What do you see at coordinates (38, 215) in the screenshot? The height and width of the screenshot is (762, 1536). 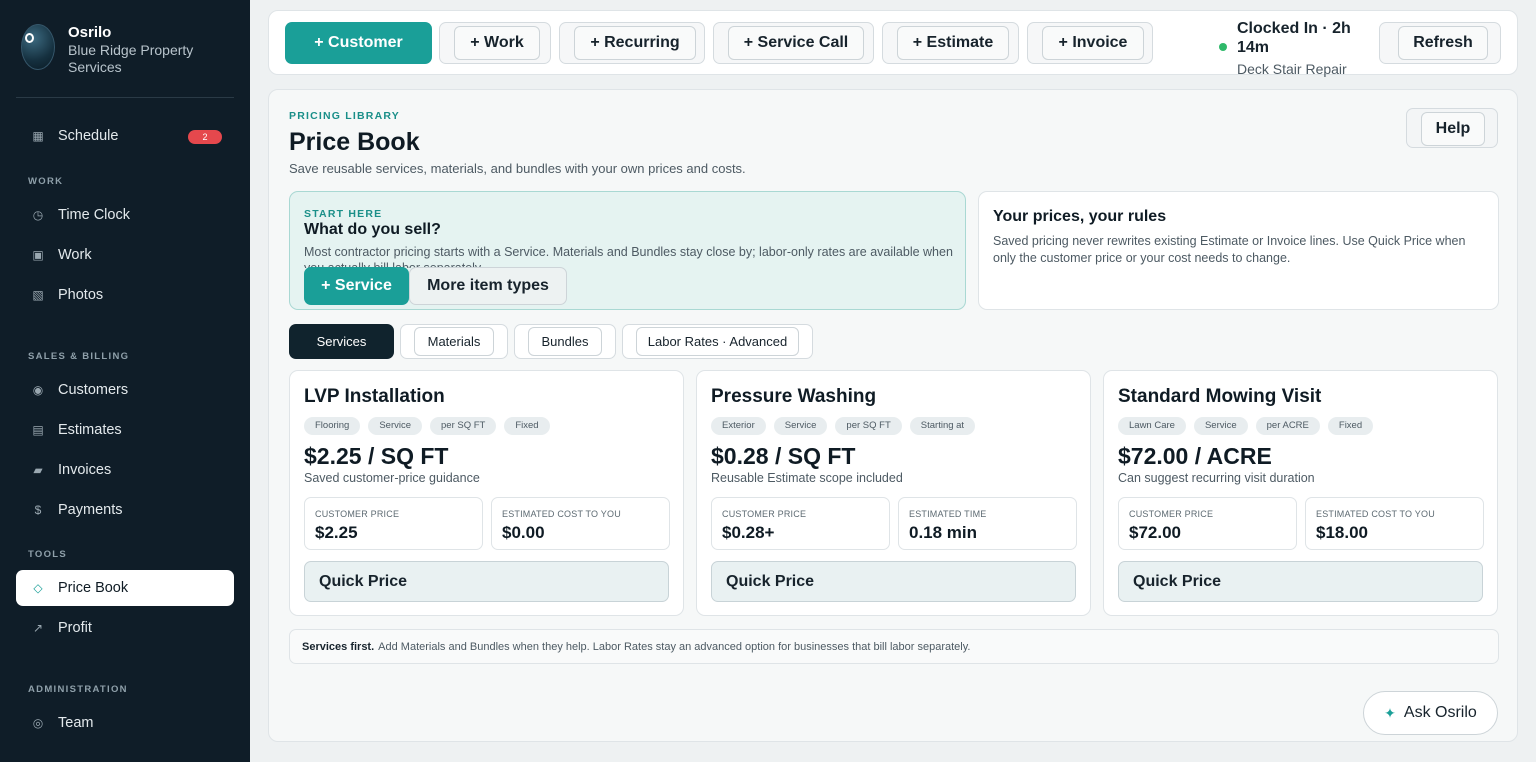 I see `clock-icon: ◷` at bounding box center [38, 215].